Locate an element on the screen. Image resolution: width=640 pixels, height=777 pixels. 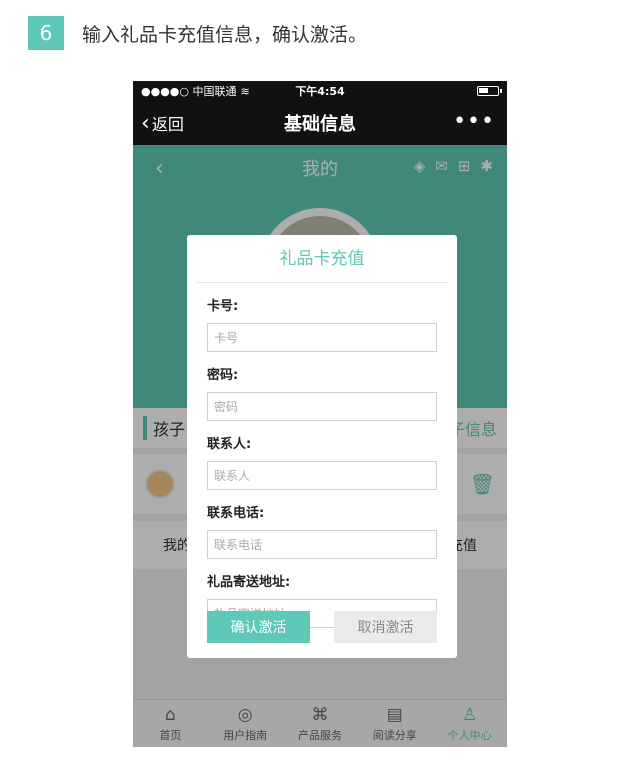
page-title: 基础信息 is located at coordinates (320, 124).